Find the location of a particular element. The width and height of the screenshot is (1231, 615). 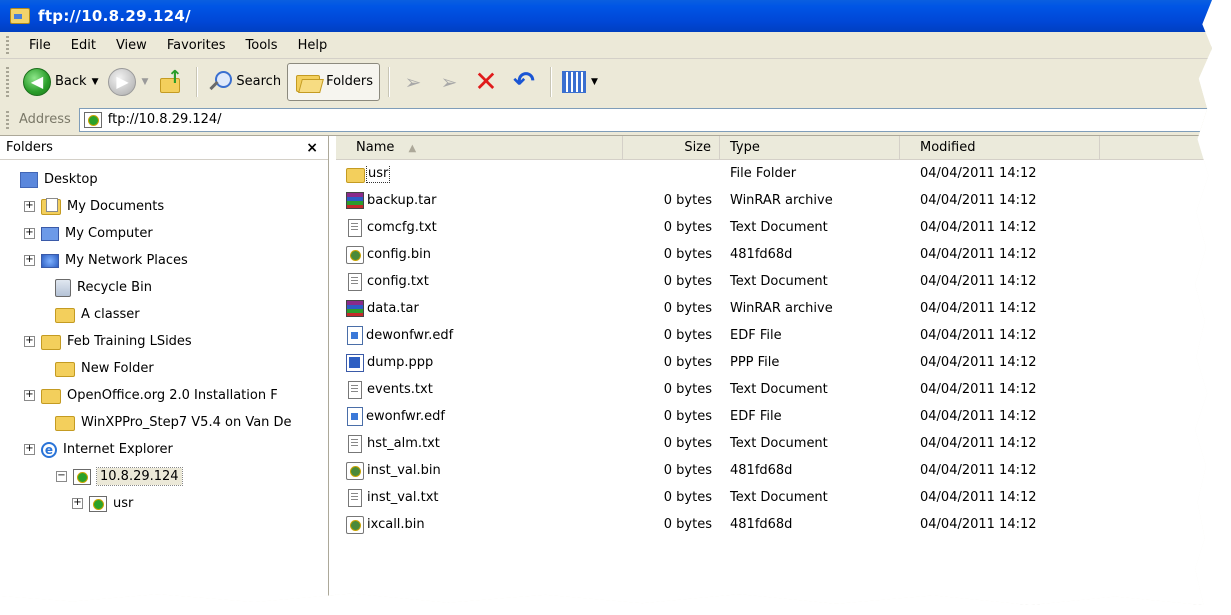

tree-item: + My Documents is located at coordinates (164, 206).